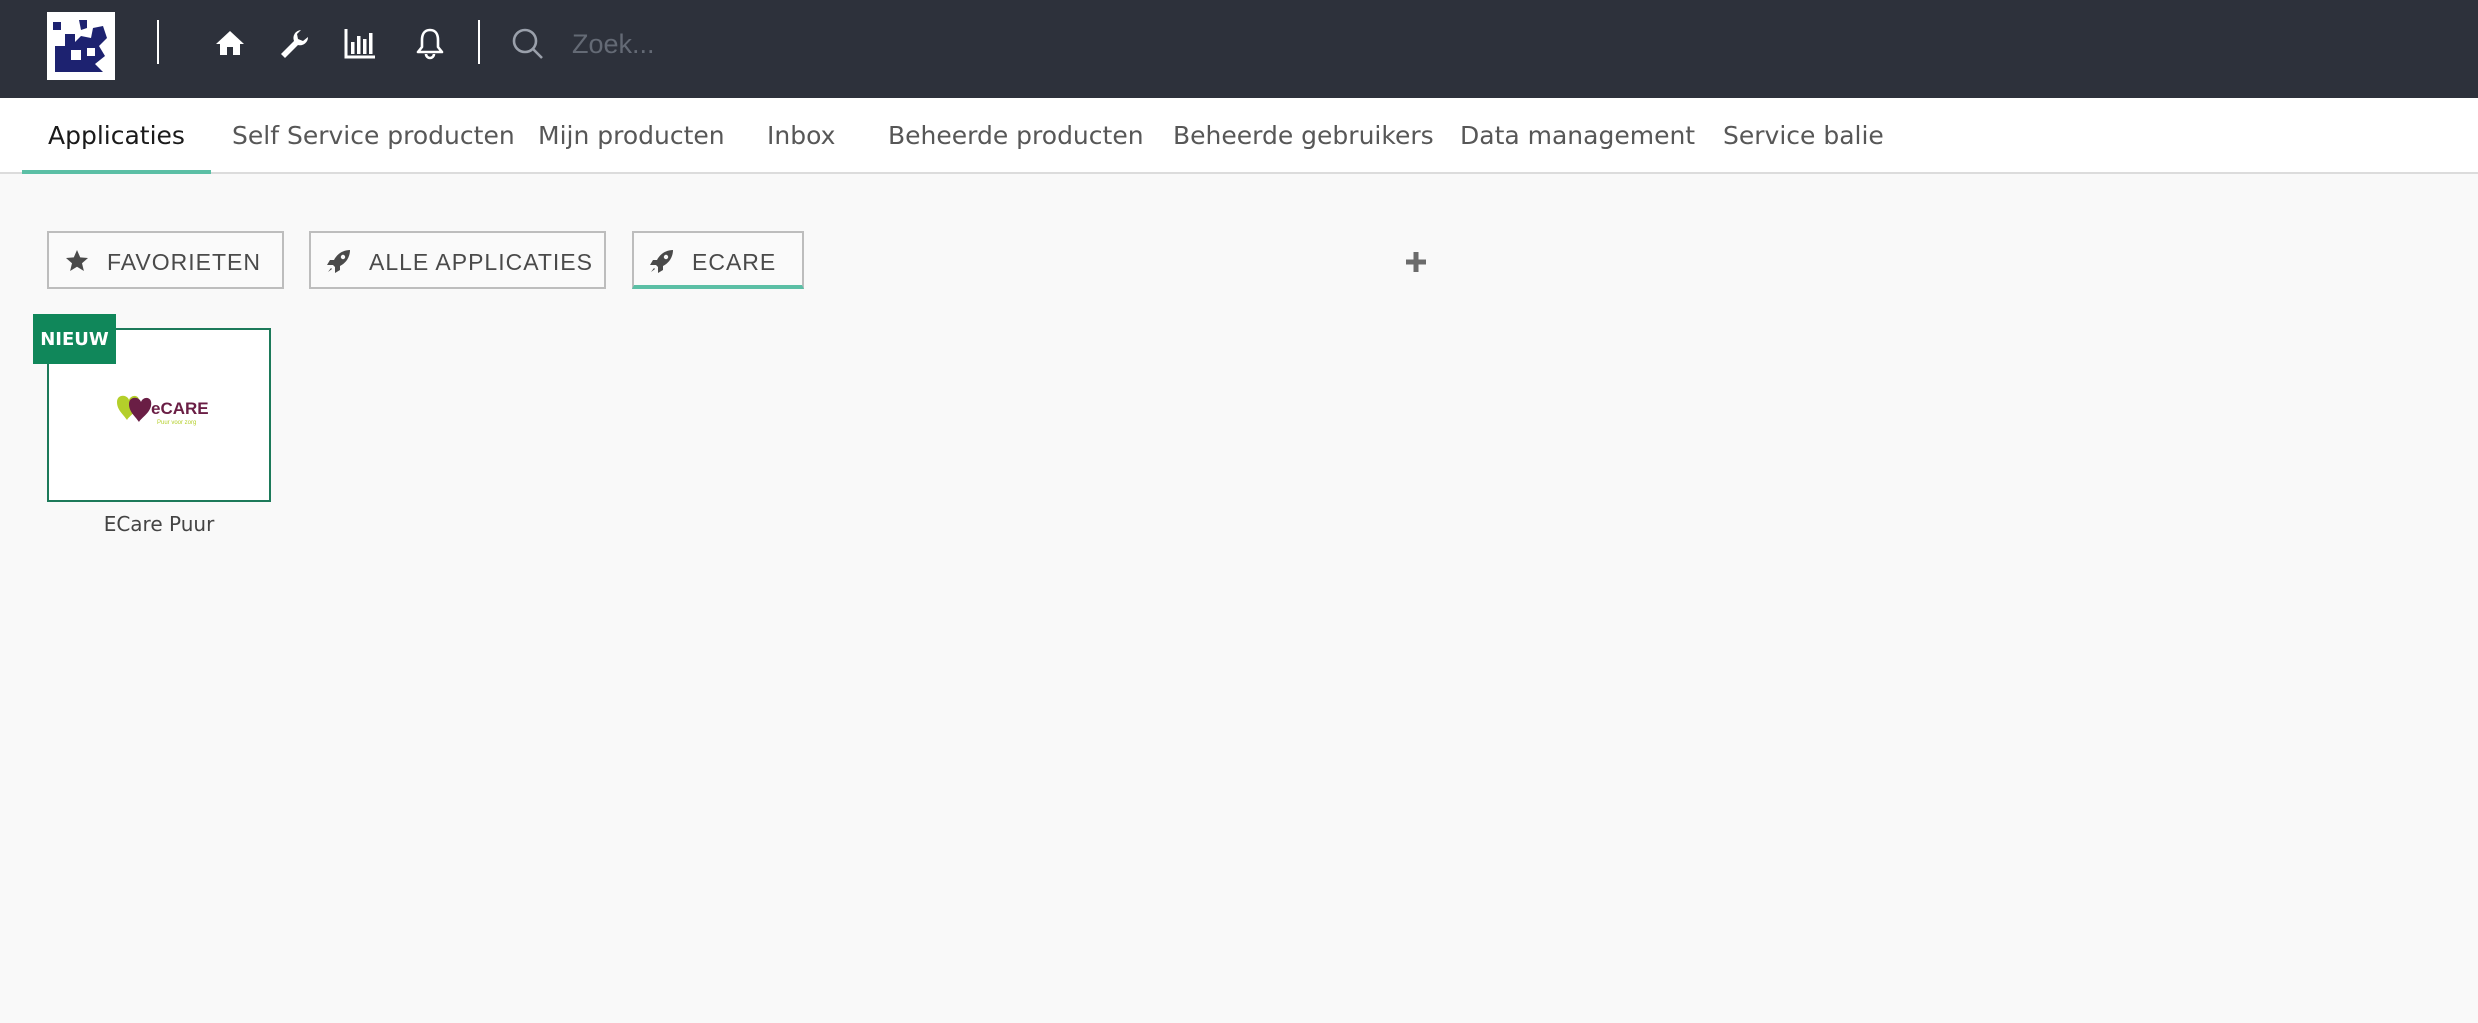 The height and width of the screenshot is (1023, 2478). I want to click on tab-data-management: Data management, so click(1577, 135).